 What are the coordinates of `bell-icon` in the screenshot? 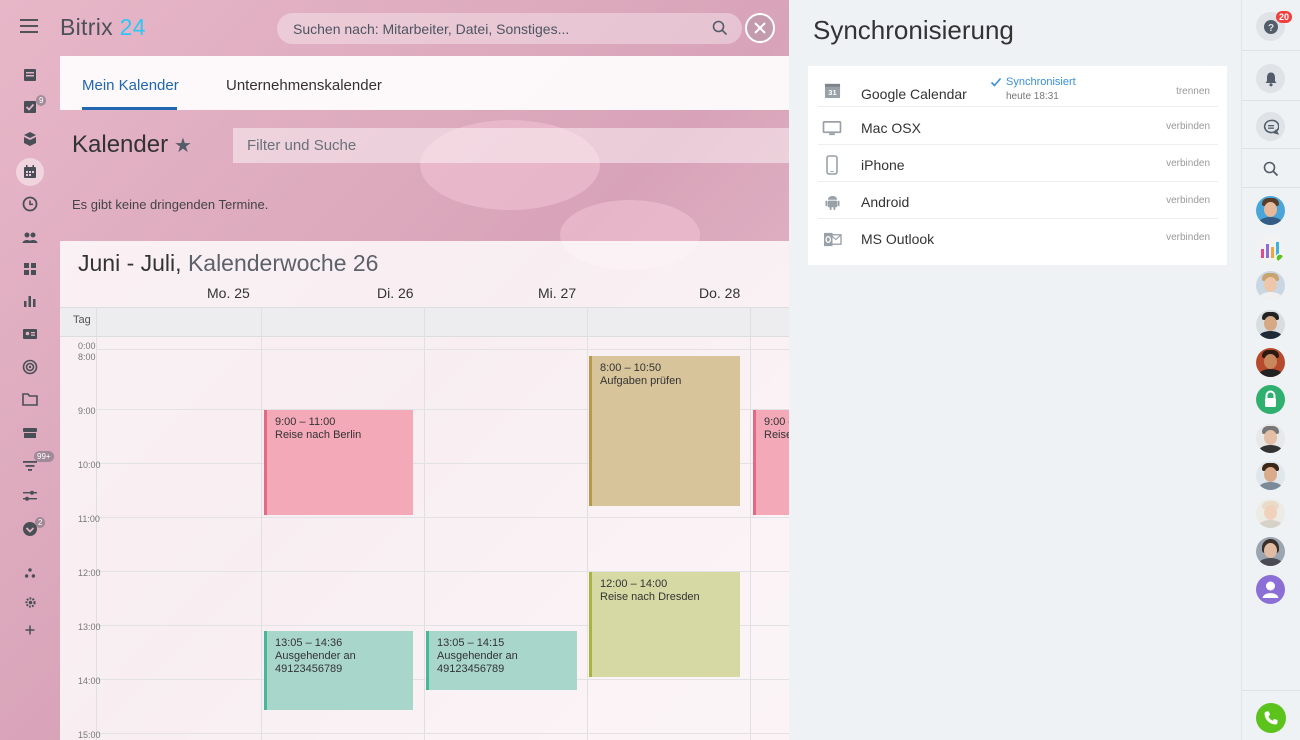 It's located at (1270, 79).